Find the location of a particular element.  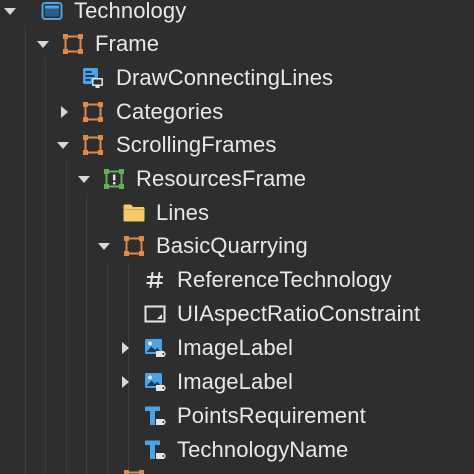

aspect-ratio-constraint-icon is located at coordinates (155, 314).